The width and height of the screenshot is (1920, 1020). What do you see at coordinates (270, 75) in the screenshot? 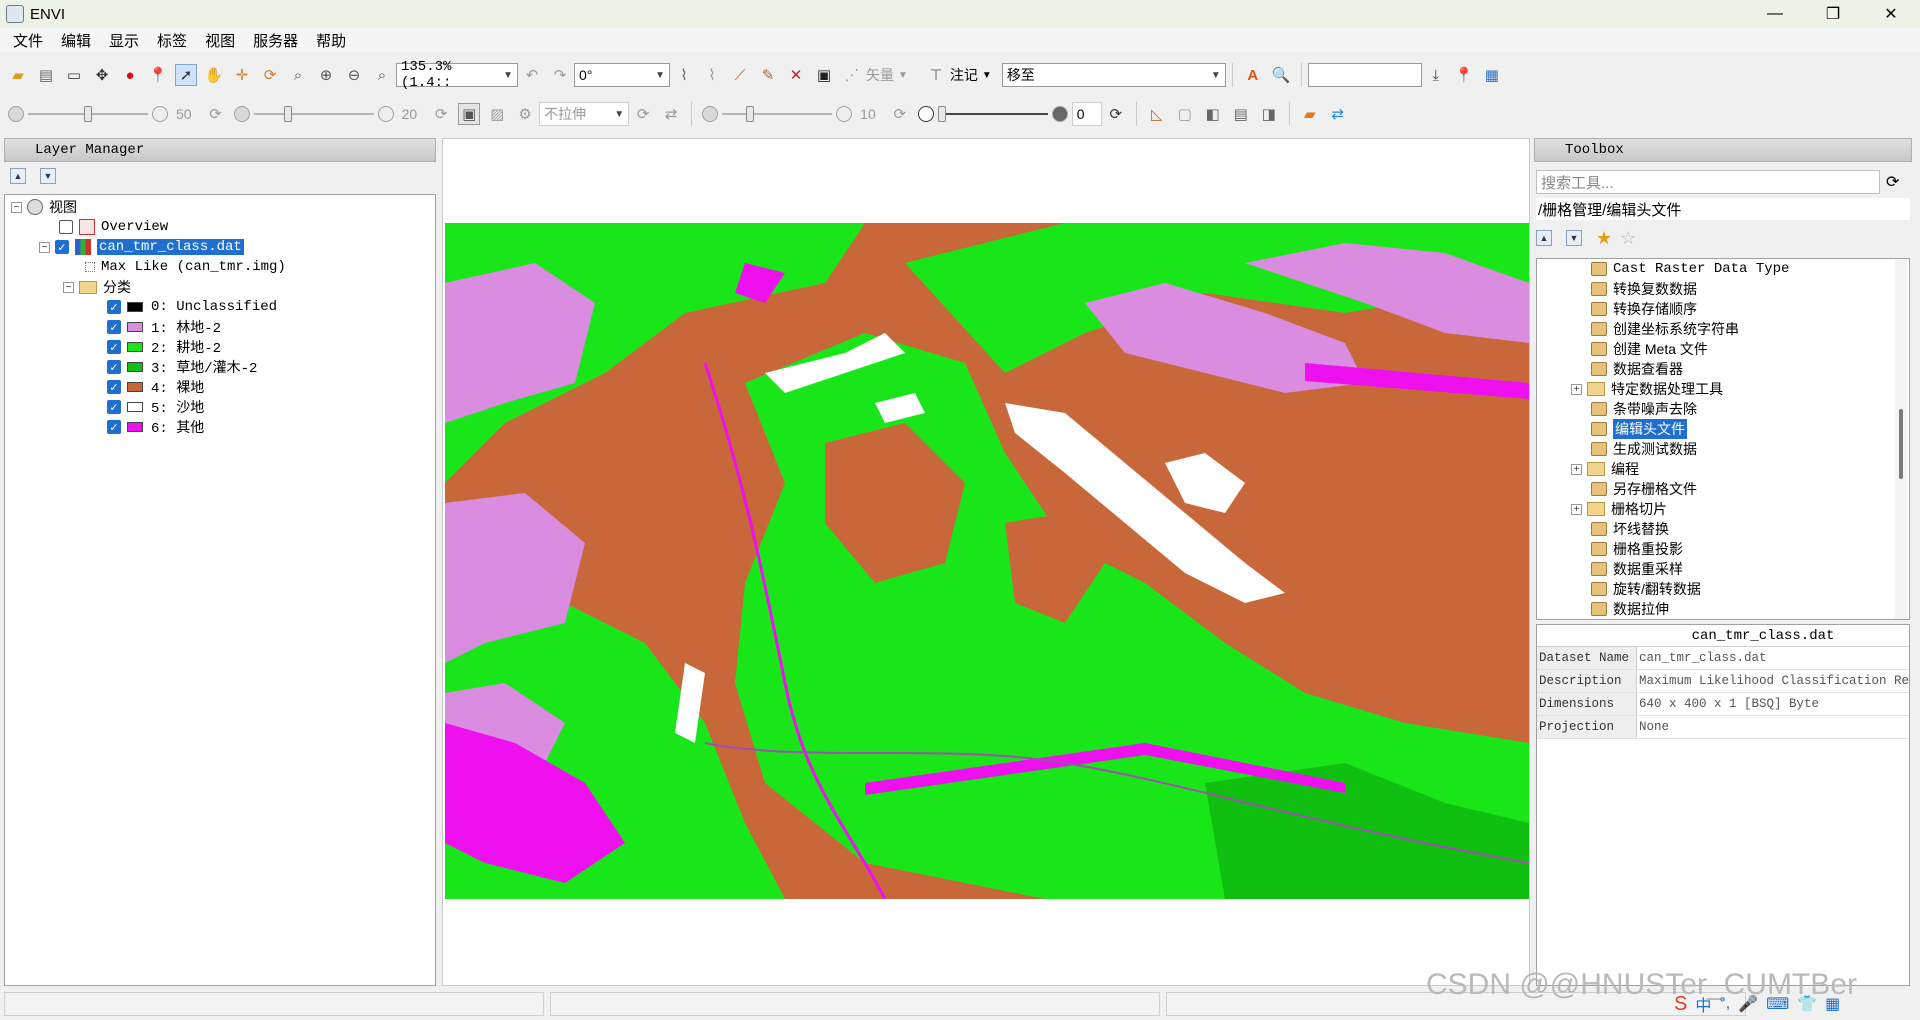
I see `rotate-icon: ⟳` at bounding box center [270, 75].